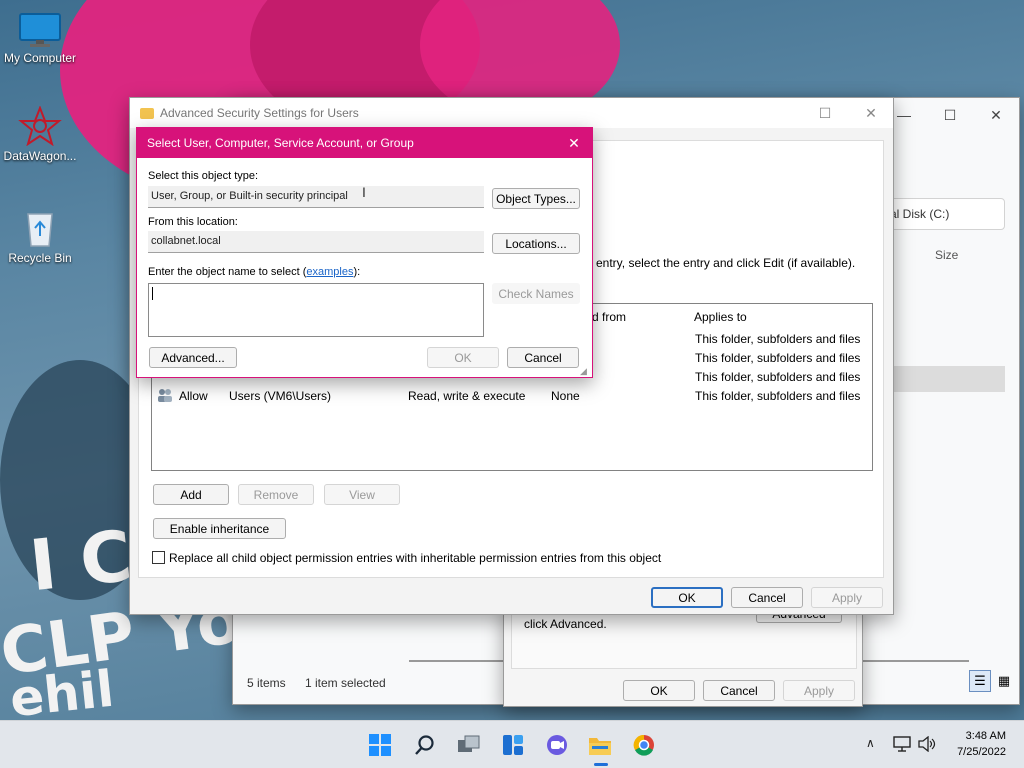 The width and height of the screenshot is (1024, 768). Describe the element at coordinates (425, 745) in the screenshot. I see `search-icon` at that location.